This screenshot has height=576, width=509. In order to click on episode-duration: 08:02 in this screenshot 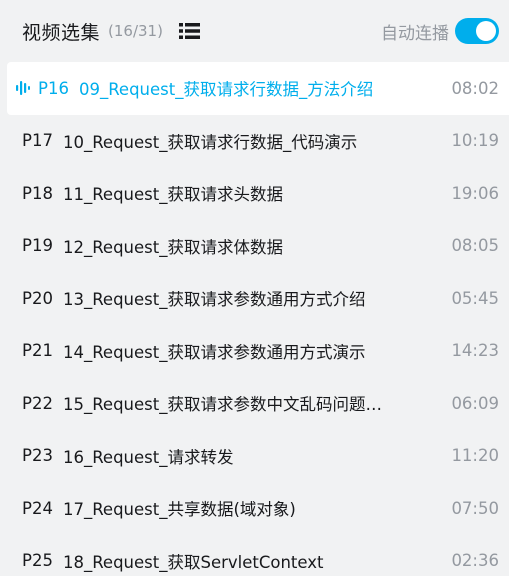, I will do `click(475, 88)`.